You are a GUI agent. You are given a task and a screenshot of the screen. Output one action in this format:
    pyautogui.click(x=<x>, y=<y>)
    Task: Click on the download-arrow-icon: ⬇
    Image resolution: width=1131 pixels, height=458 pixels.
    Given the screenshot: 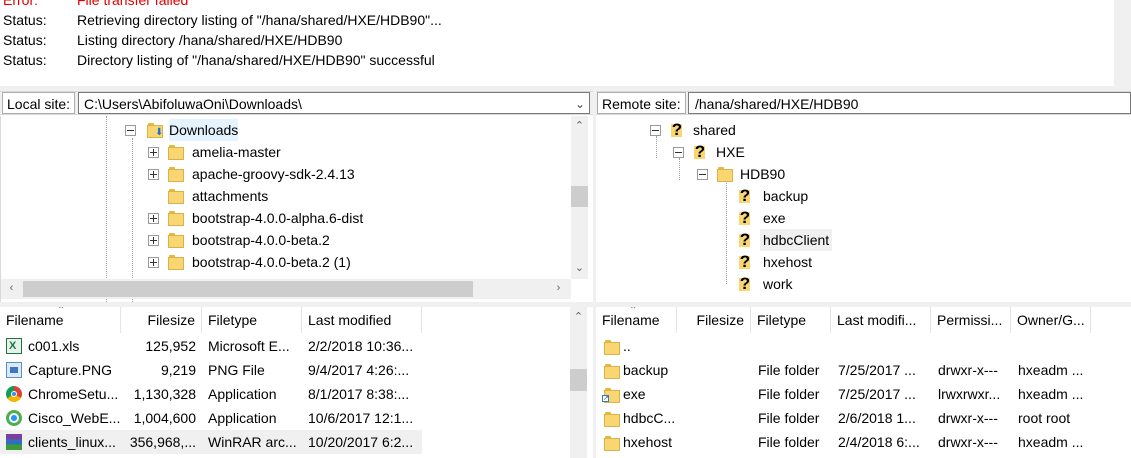 What is the action you would take?
    pyautogui.click(x=159, y=132)
    